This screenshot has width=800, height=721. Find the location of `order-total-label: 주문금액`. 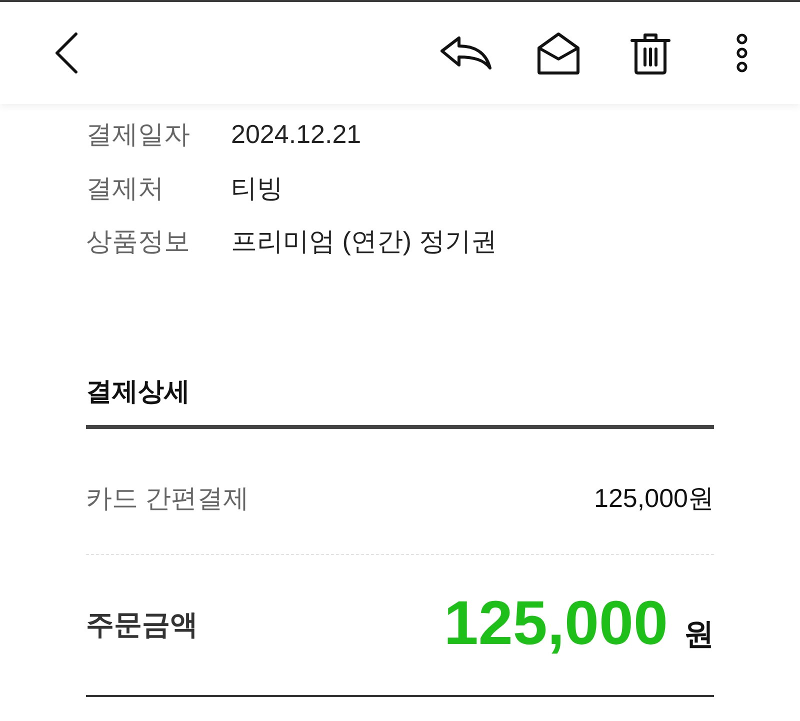

order-total-label: 주문금액 is located at coordinates (142, 625).